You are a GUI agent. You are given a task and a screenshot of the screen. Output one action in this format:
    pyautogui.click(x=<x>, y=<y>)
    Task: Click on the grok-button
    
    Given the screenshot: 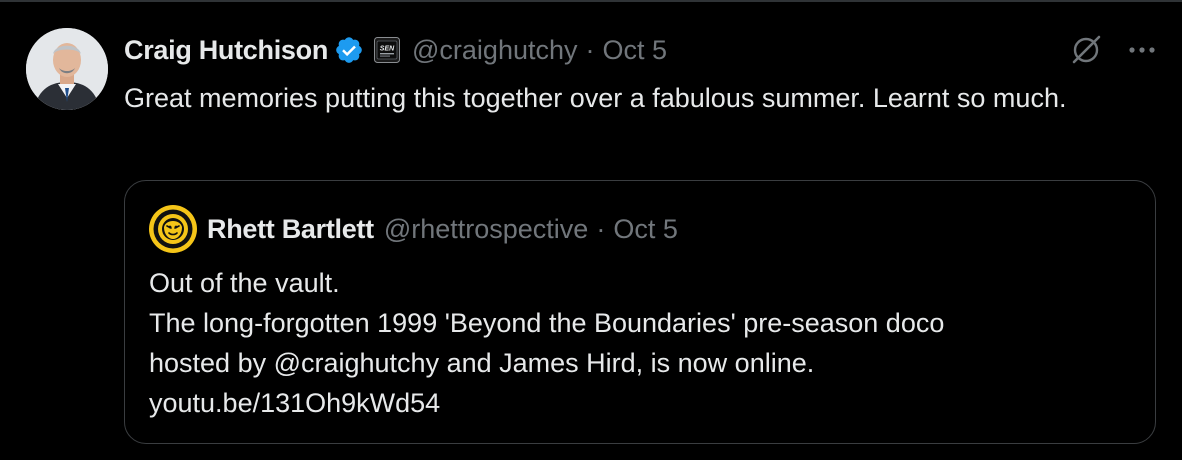 What is the action you would take?
    pyautogui.click(x=1086, y=50)
    